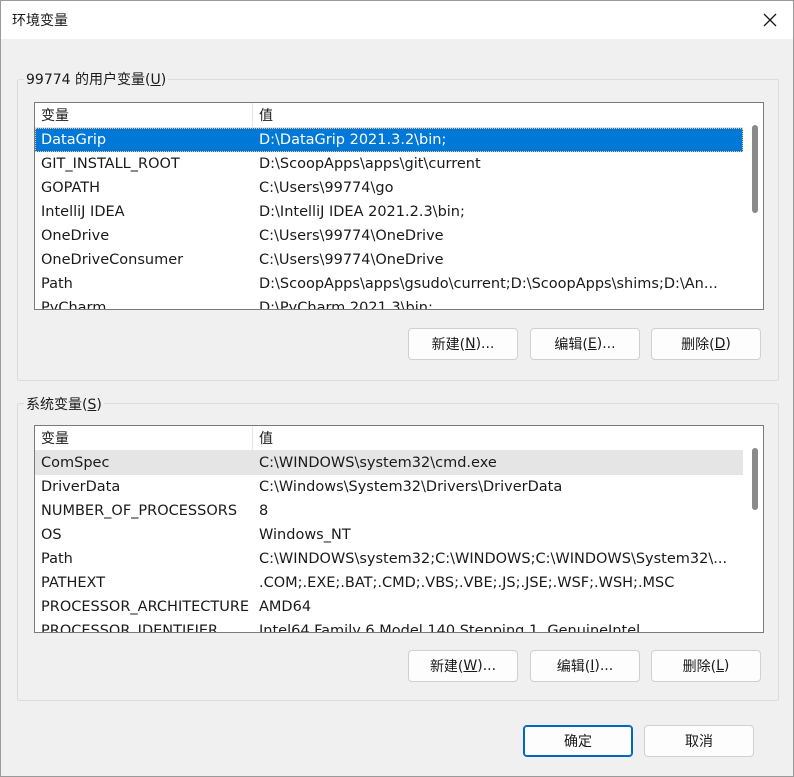  What do you see at coordinates (40, 21) in the screenshot?
I see `window-title: 环境变量` at bounding box center [40, 21].